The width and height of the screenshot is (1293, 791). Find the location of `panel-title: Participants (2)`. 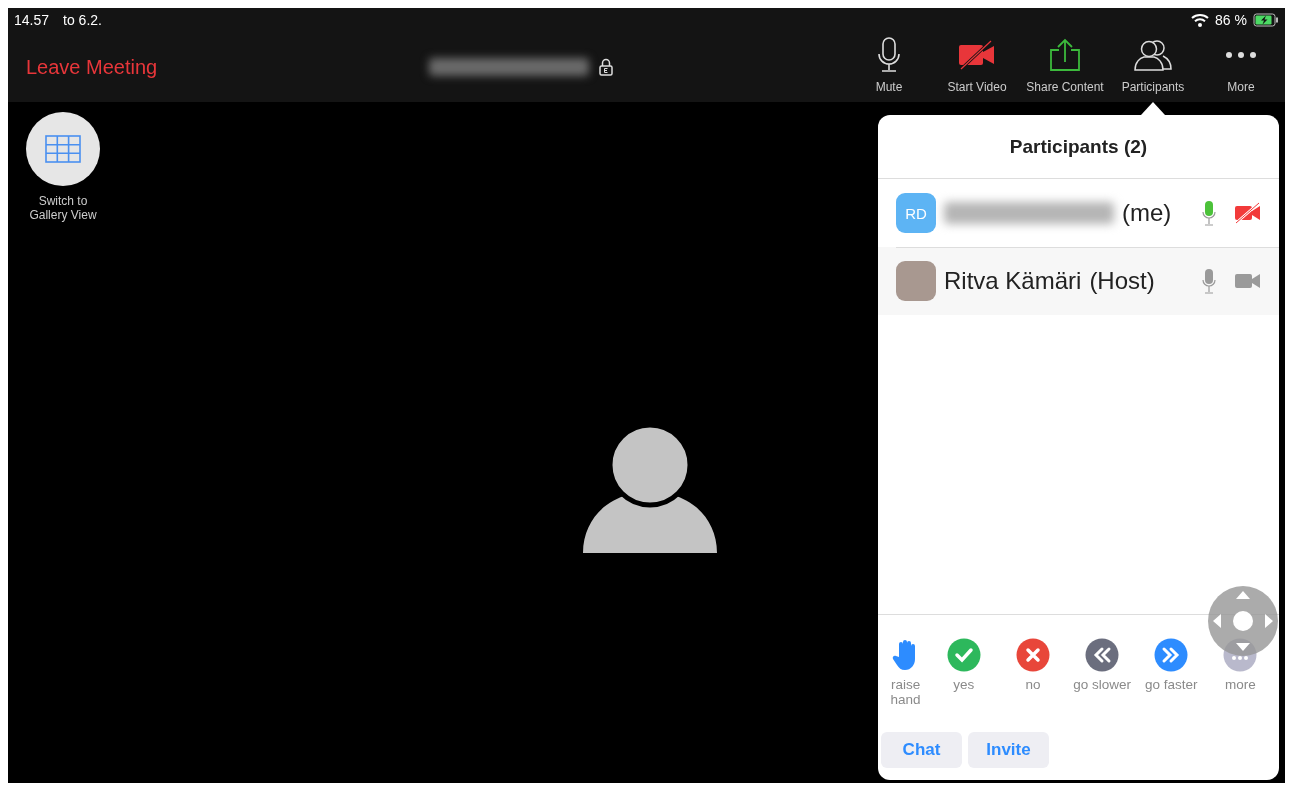

panel-title: Participants (2) is located at coordinates (1078, 147).